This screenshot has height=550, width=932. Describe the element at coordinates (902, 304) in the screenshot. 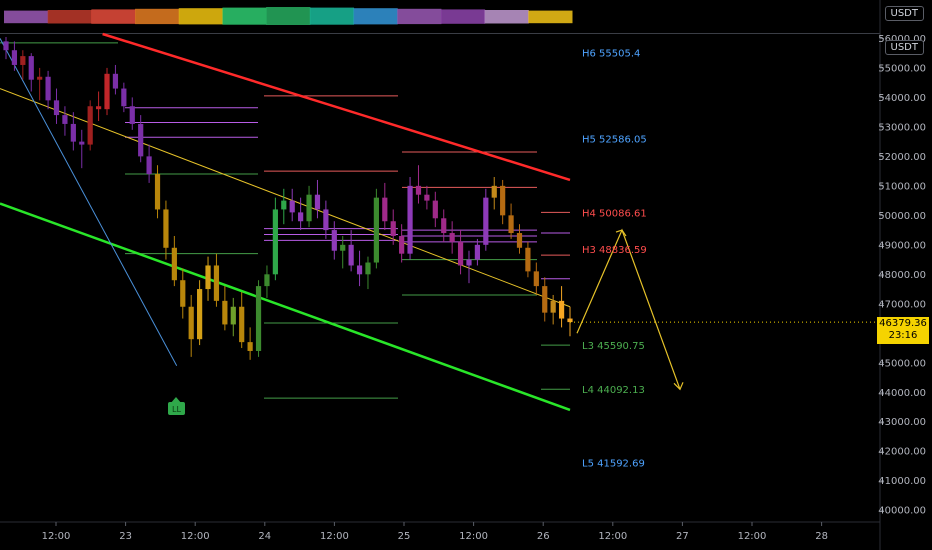

I see `y-tick-label: 47000.00` at that location.